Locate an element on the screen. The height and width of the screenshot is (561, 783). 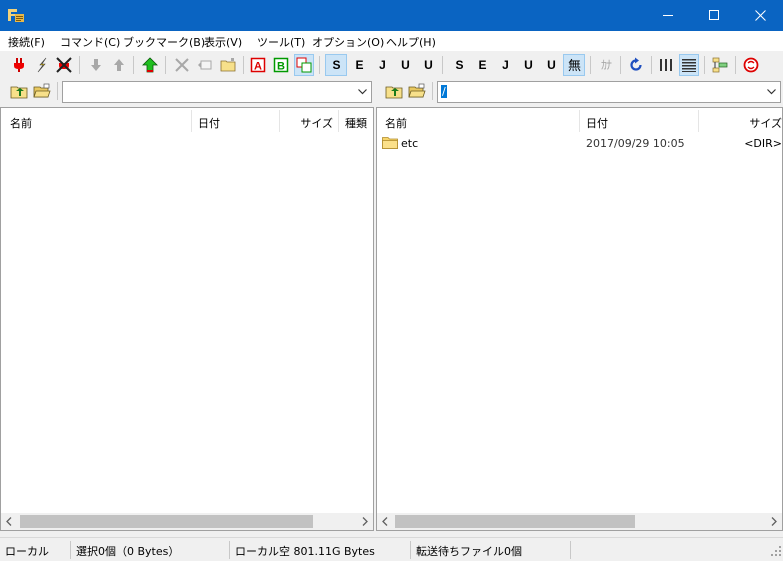
remote-col-size: サイズ is located at coordinates (742, 121).